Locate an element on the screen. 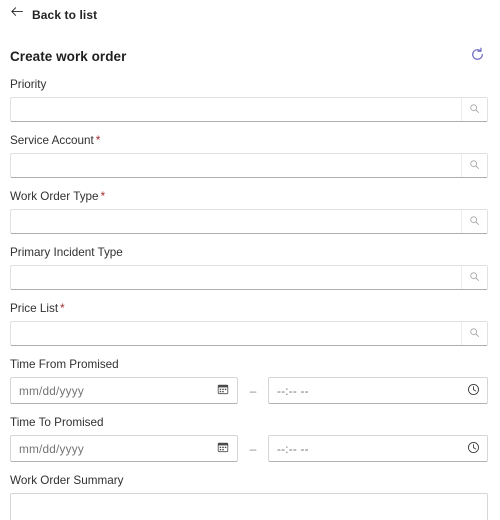 This screenshot has width=500, height=520. field-service-account: Service Account * is located at coordinates (249, 155).